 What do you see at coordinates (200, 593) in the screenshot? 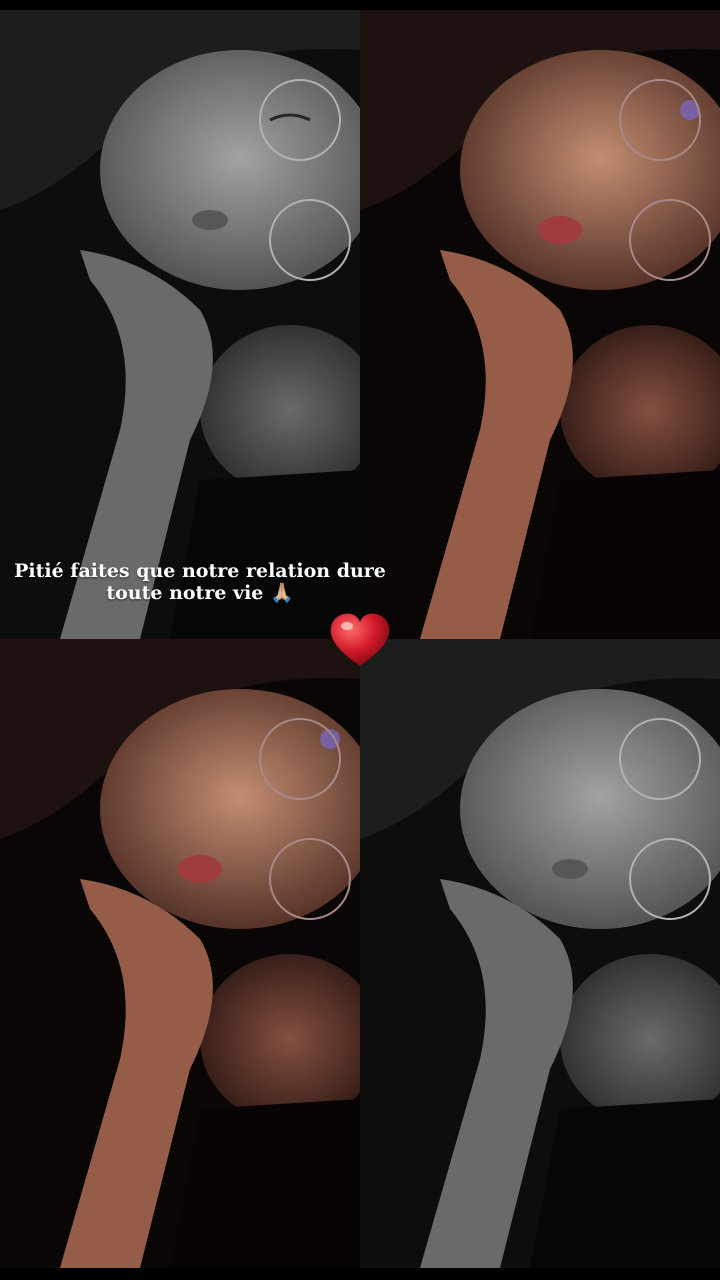
I see `caption-line-2: toute notre vie 🙏🏼` at bounding box center [200, 593].